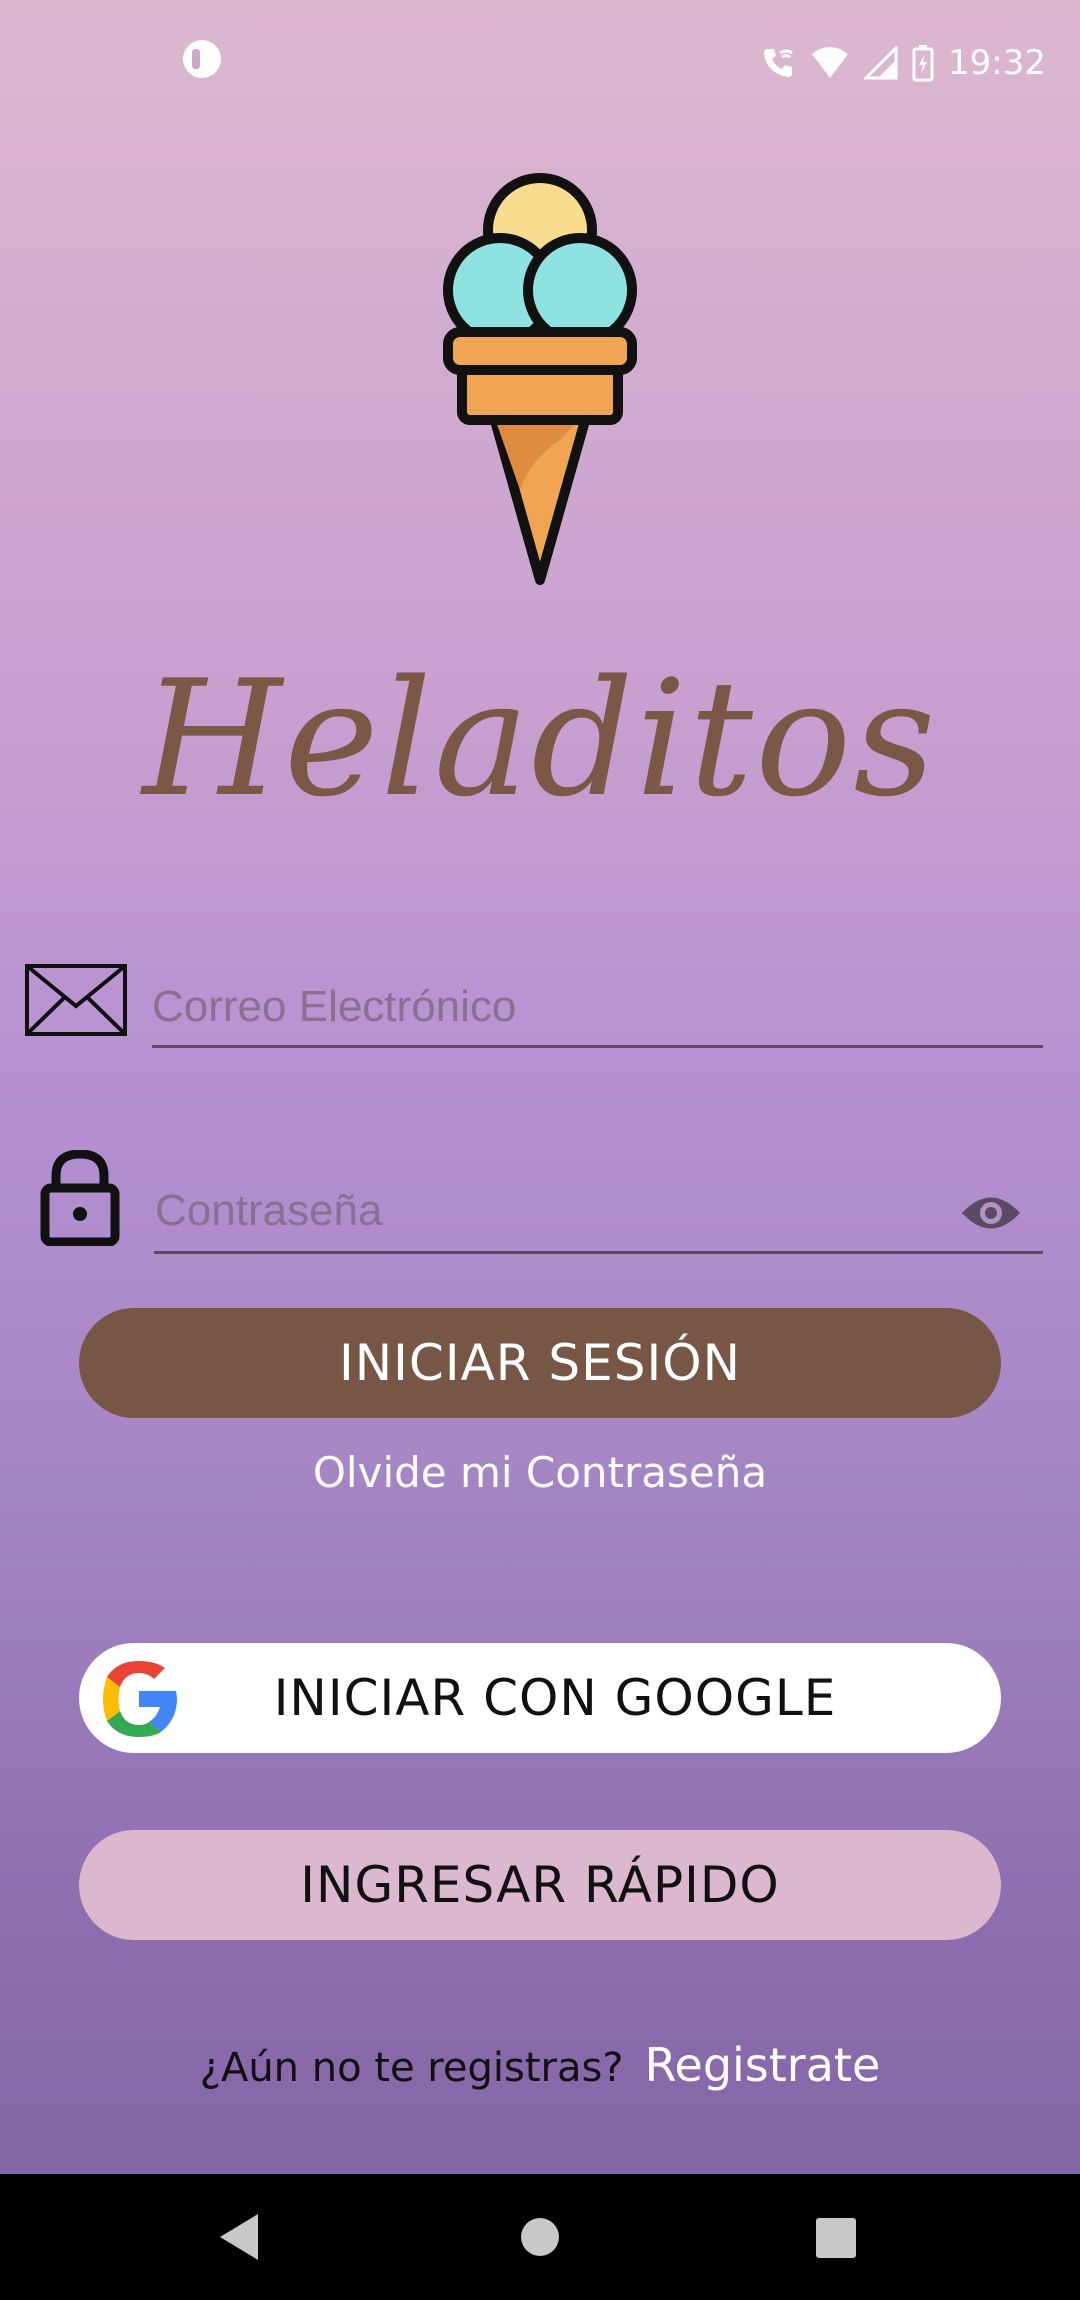  What do you see at coordinates (597, 1046) in the screenshot?
I see `email-underline` at bounding box center [597, 1046].